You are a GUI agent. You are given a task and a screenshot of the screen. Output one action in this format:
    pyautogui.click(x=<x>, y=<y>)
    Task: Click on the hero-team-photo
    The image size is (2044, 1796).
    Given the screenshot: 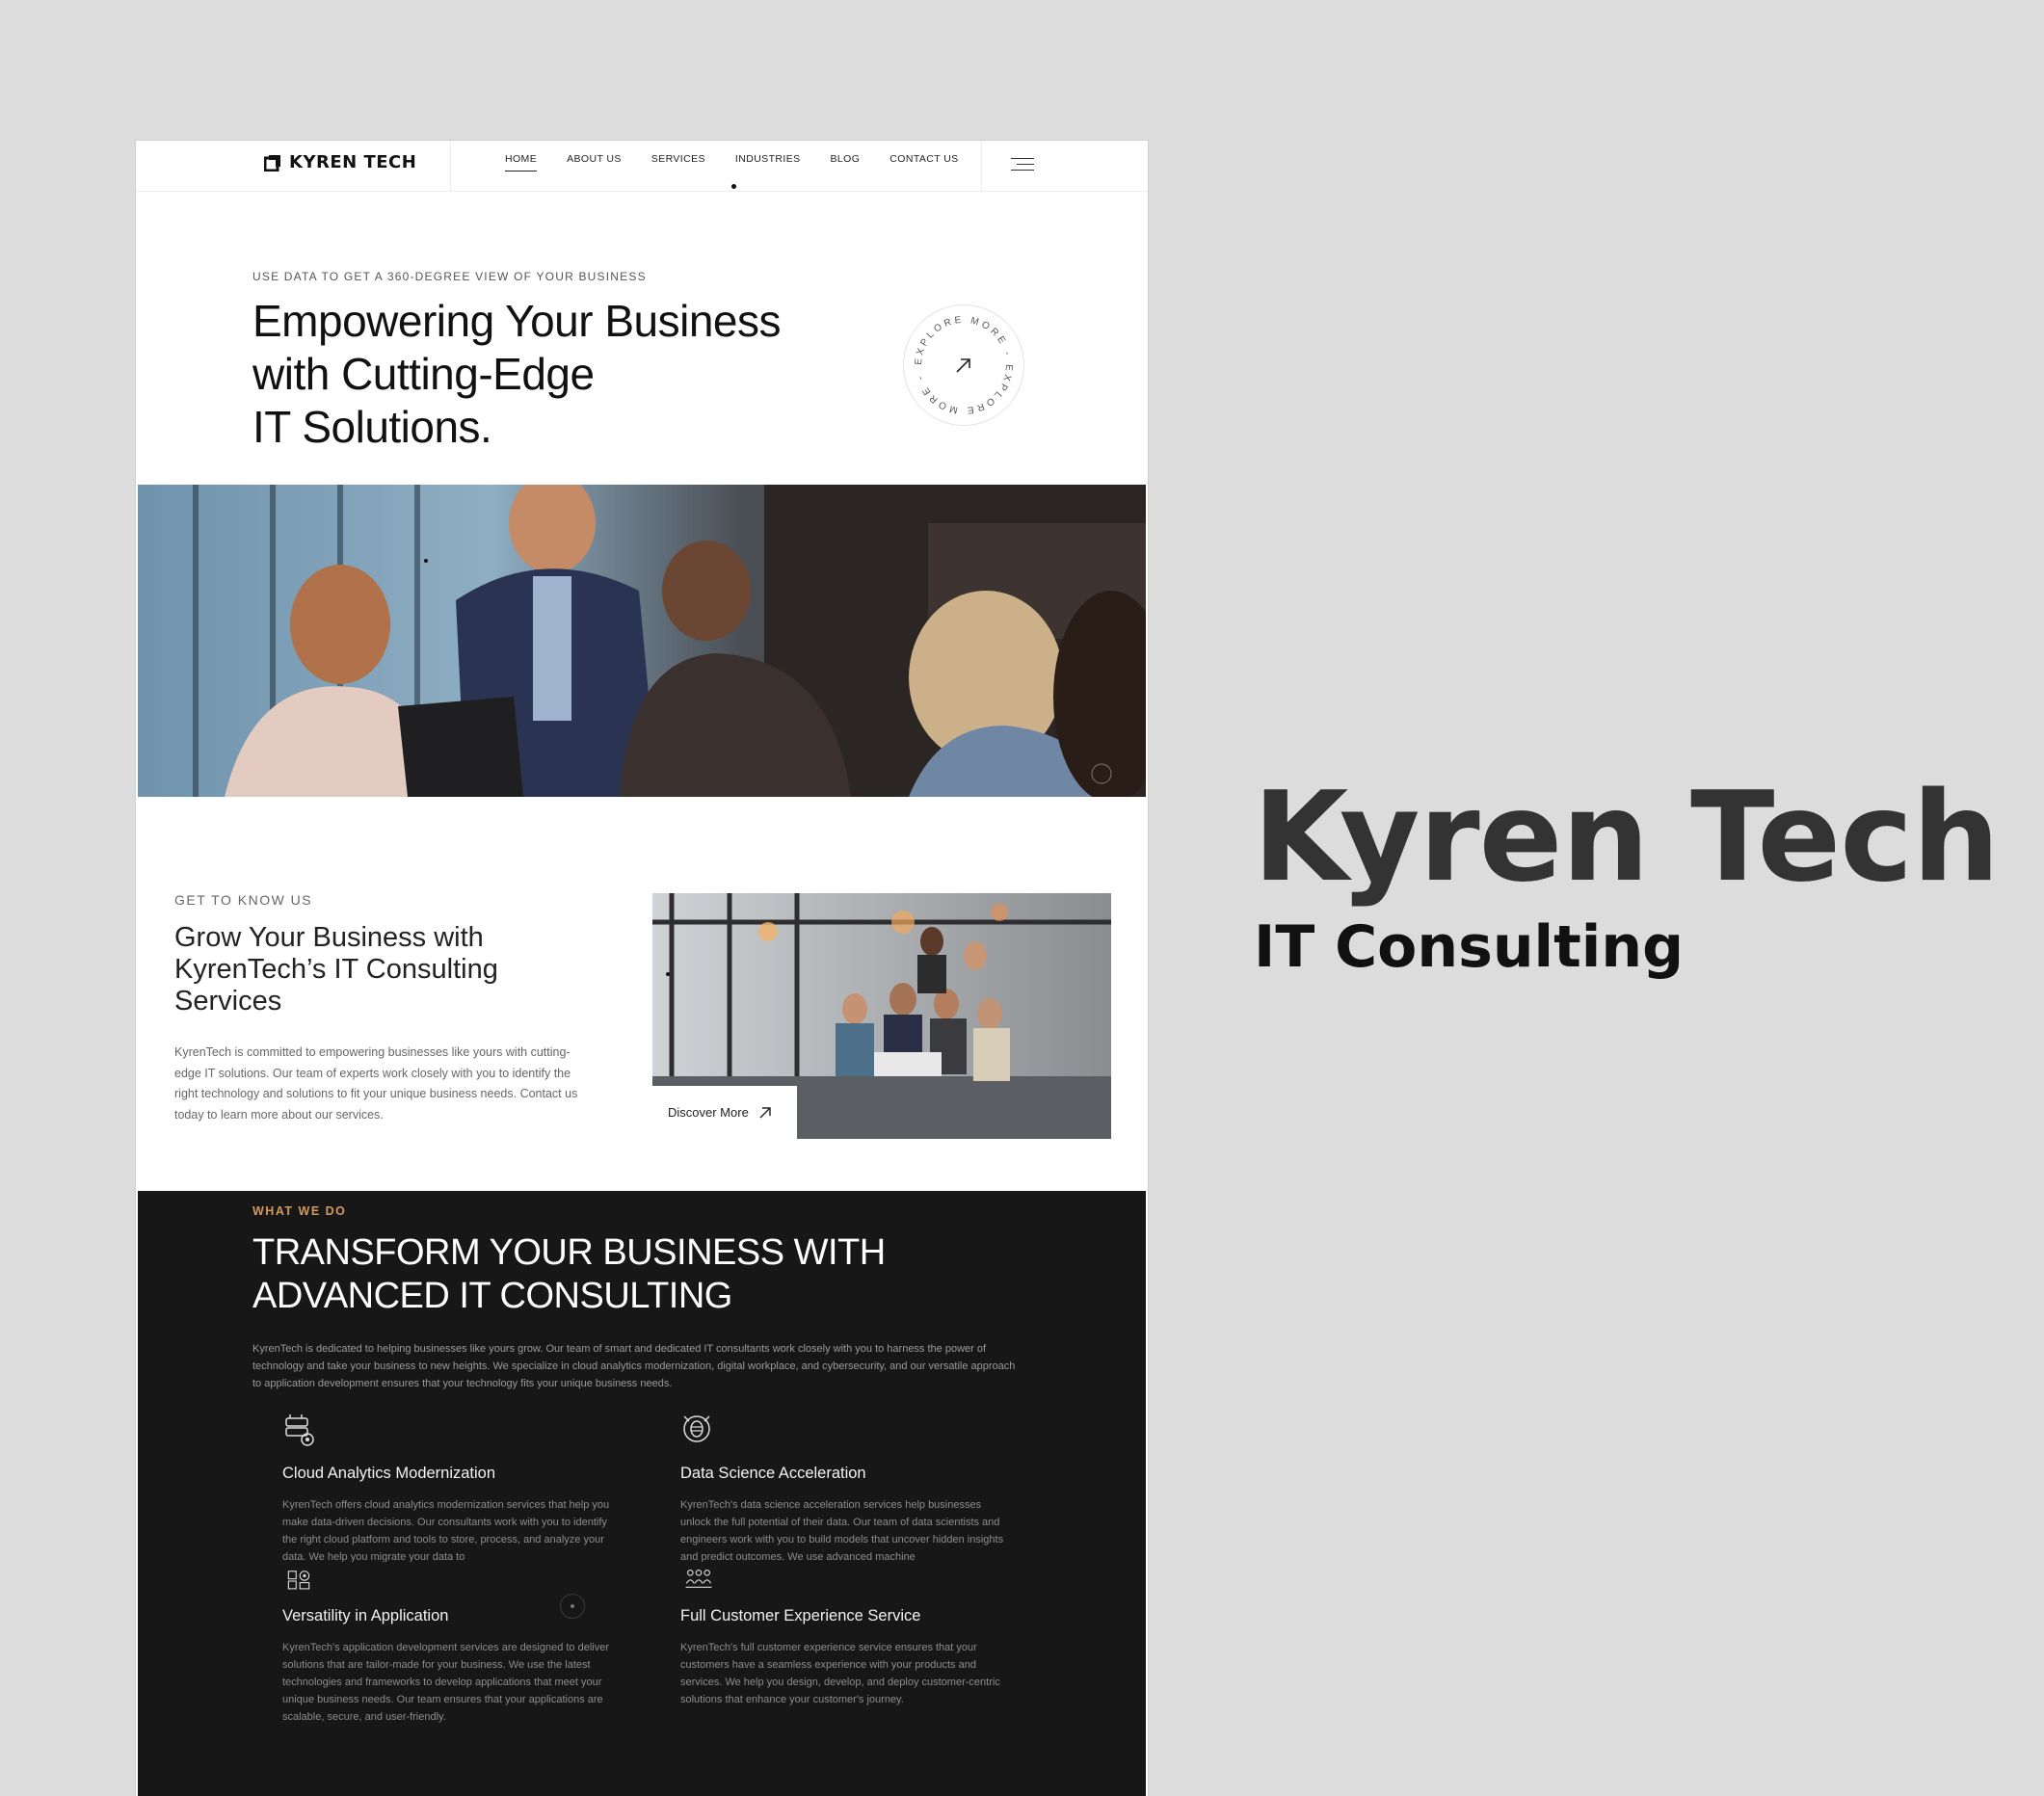 What is the action you would take?
    pyautogui.click(x=642, y=641)
    